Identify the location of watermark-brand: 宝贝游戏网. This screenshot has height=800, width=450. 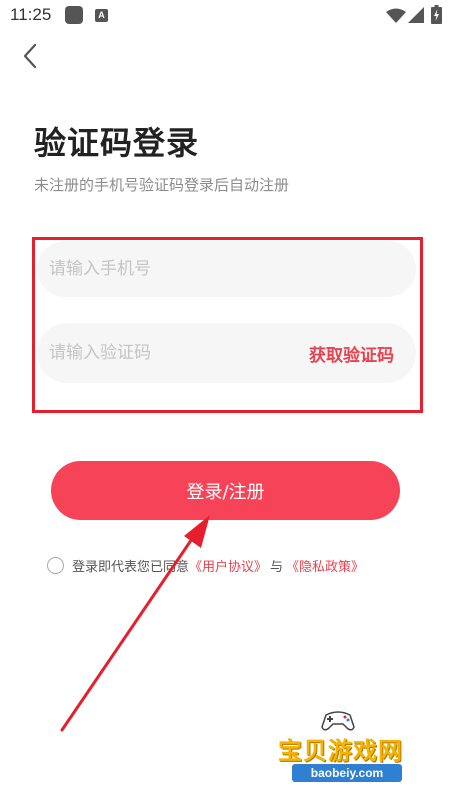
(340, 751).